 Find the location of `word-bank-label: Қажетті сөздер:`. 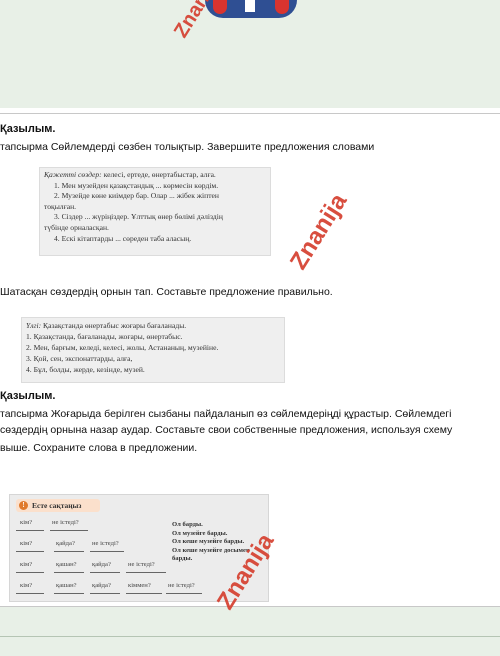

word-bank-label: Қажетті сөздер: is located at coordinates (73, 174).